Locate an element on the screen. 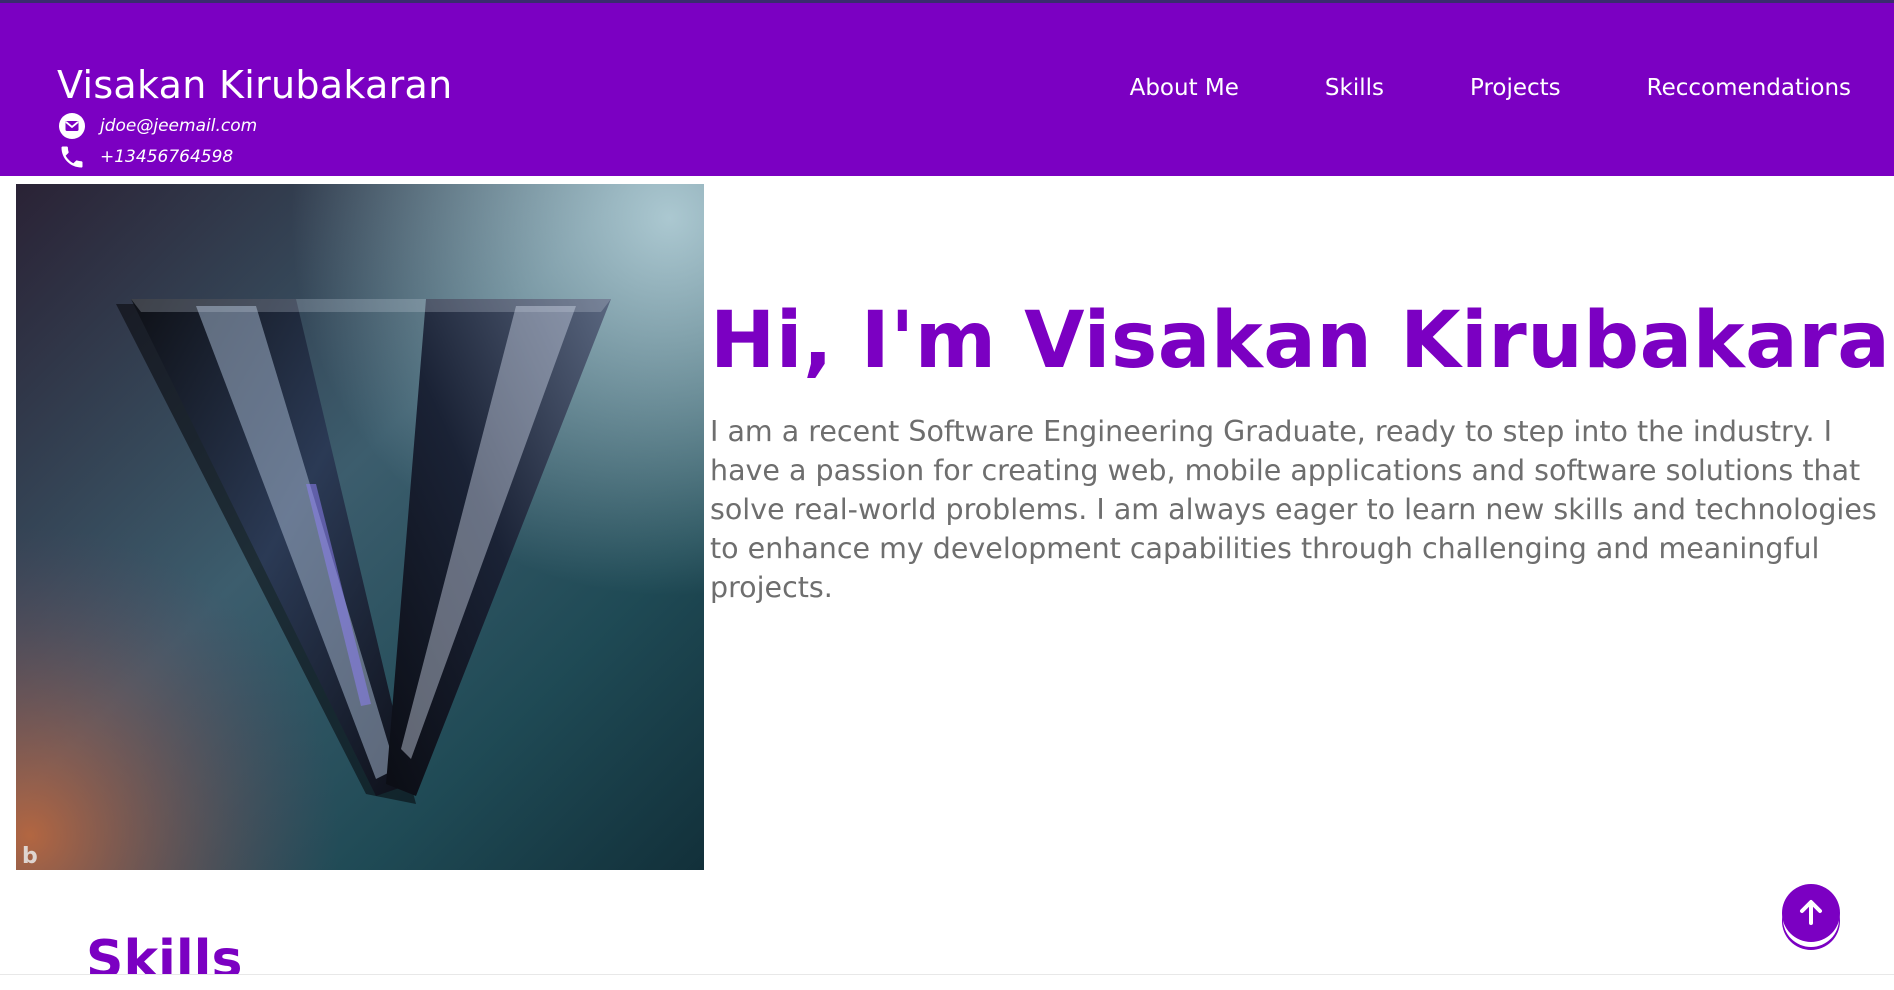 This screenshot has height=990, width=1894. svg-text: b is located at coordinates (30, 856).